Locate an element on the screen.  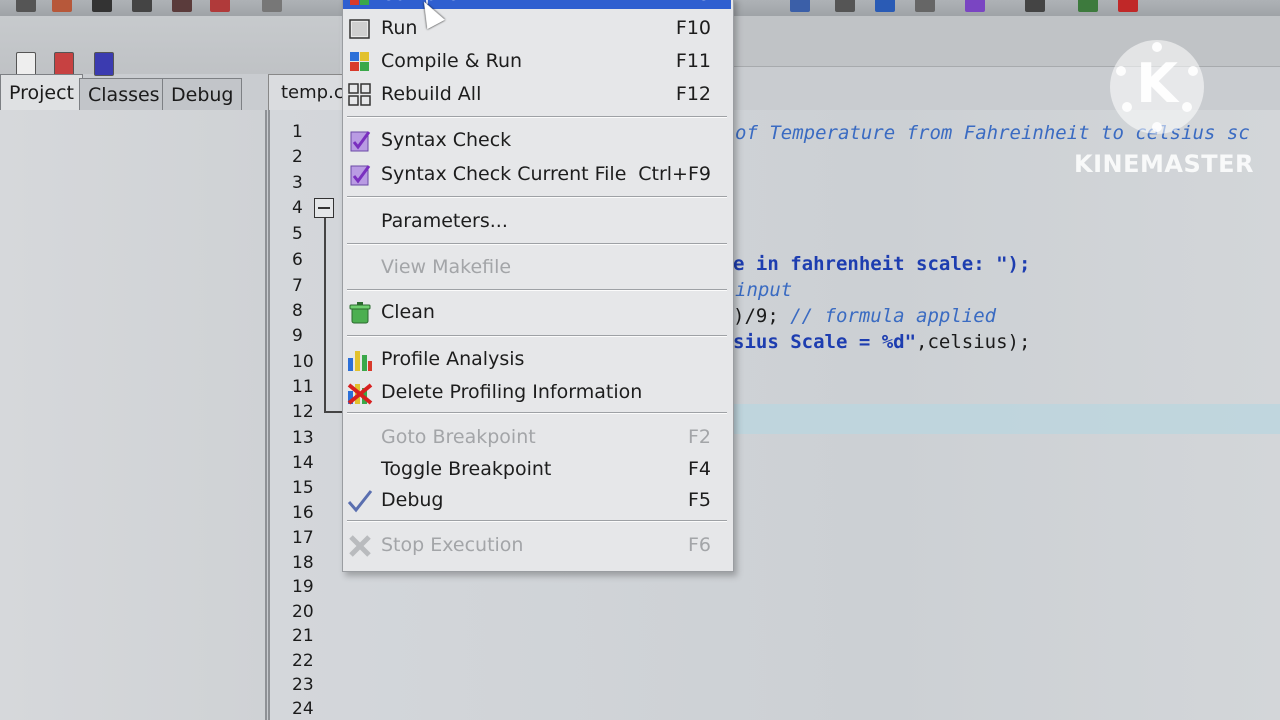
menu-item-compile-and-run: Compile & Run F11 is located at coordinates (537, 61).